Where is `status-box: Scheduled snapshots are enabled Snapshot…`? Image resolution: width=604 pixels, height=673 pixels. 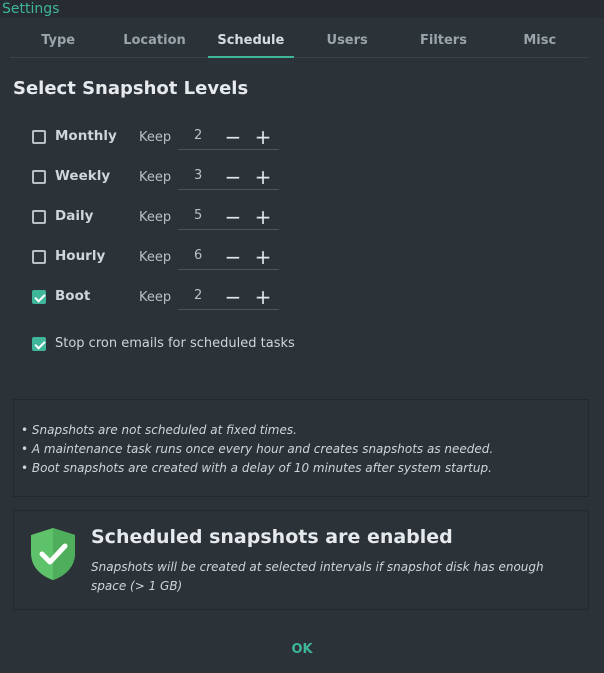
status-box: Scheduled snapshots are enabled Snapshot… is located at coordinates (301, 560).